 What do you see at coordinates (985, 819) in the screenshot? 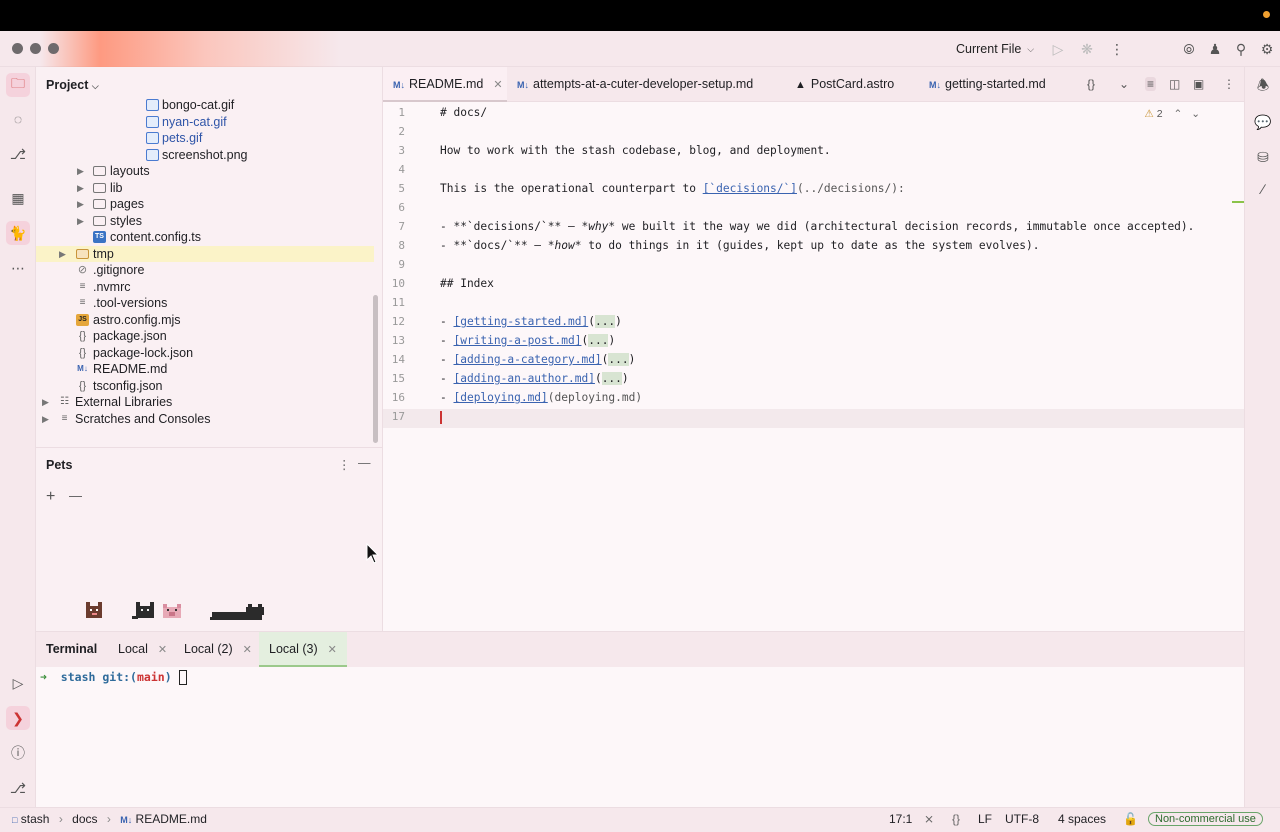
I see `line-separator: LF` at bounding box center [985, 819].